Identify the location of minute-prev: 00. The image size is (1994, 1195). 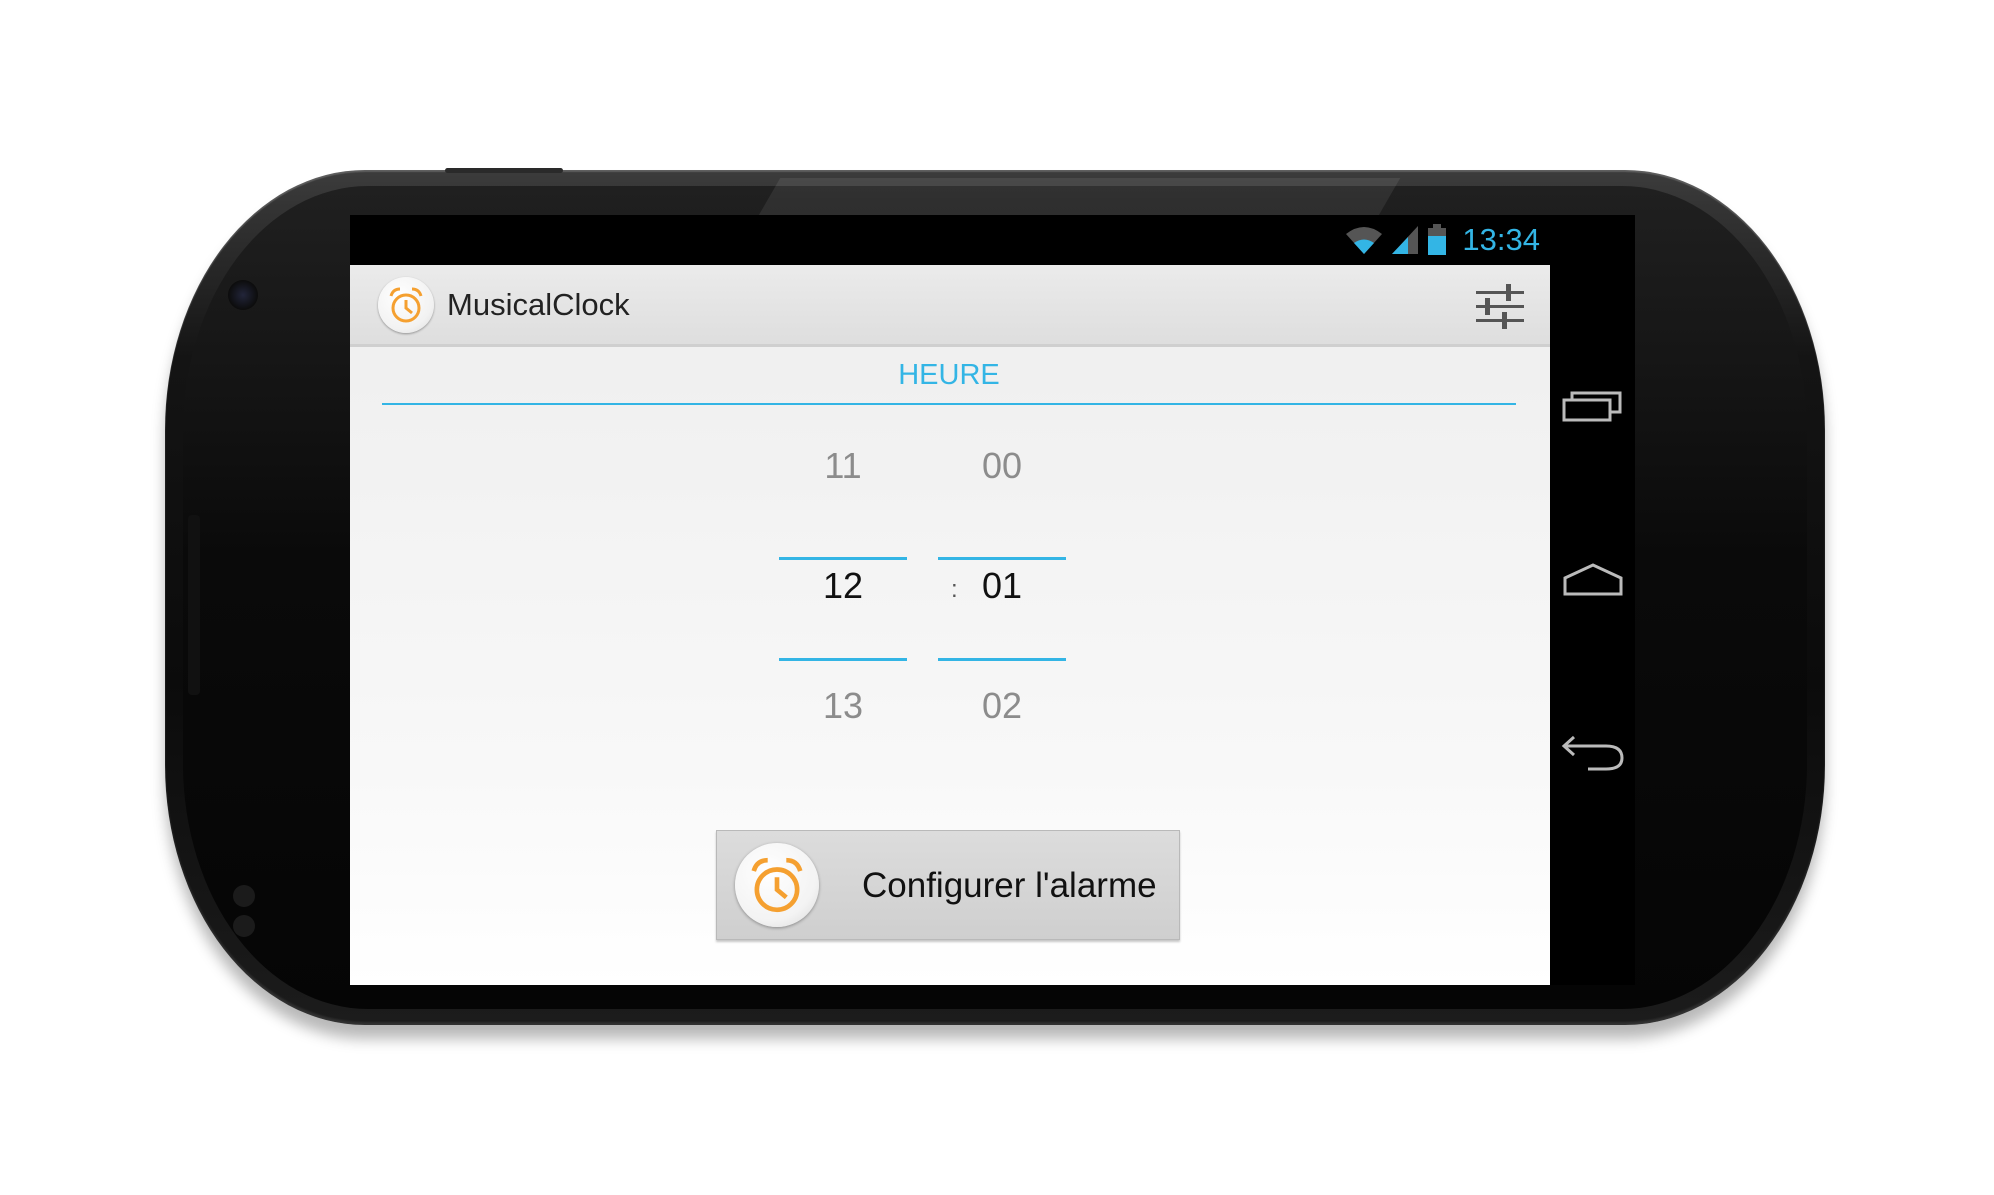
(1002, 466).